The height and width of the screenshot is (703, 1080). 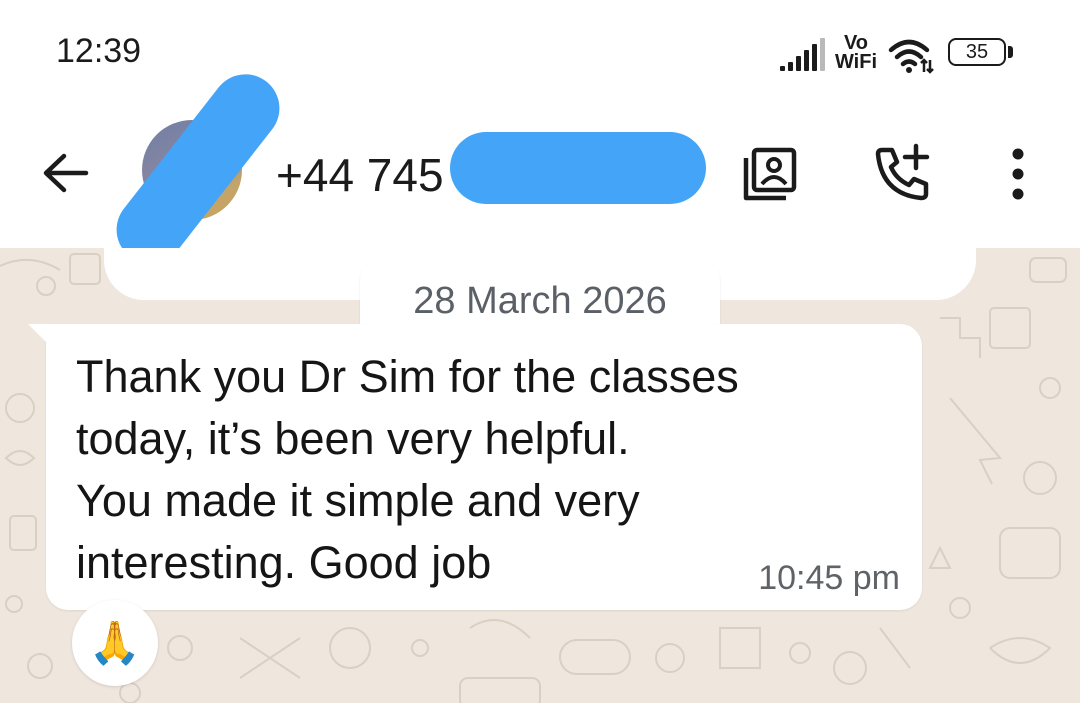 I want to click on vowifi-indicator: Vo WiFi, so click(x=856, y=53).